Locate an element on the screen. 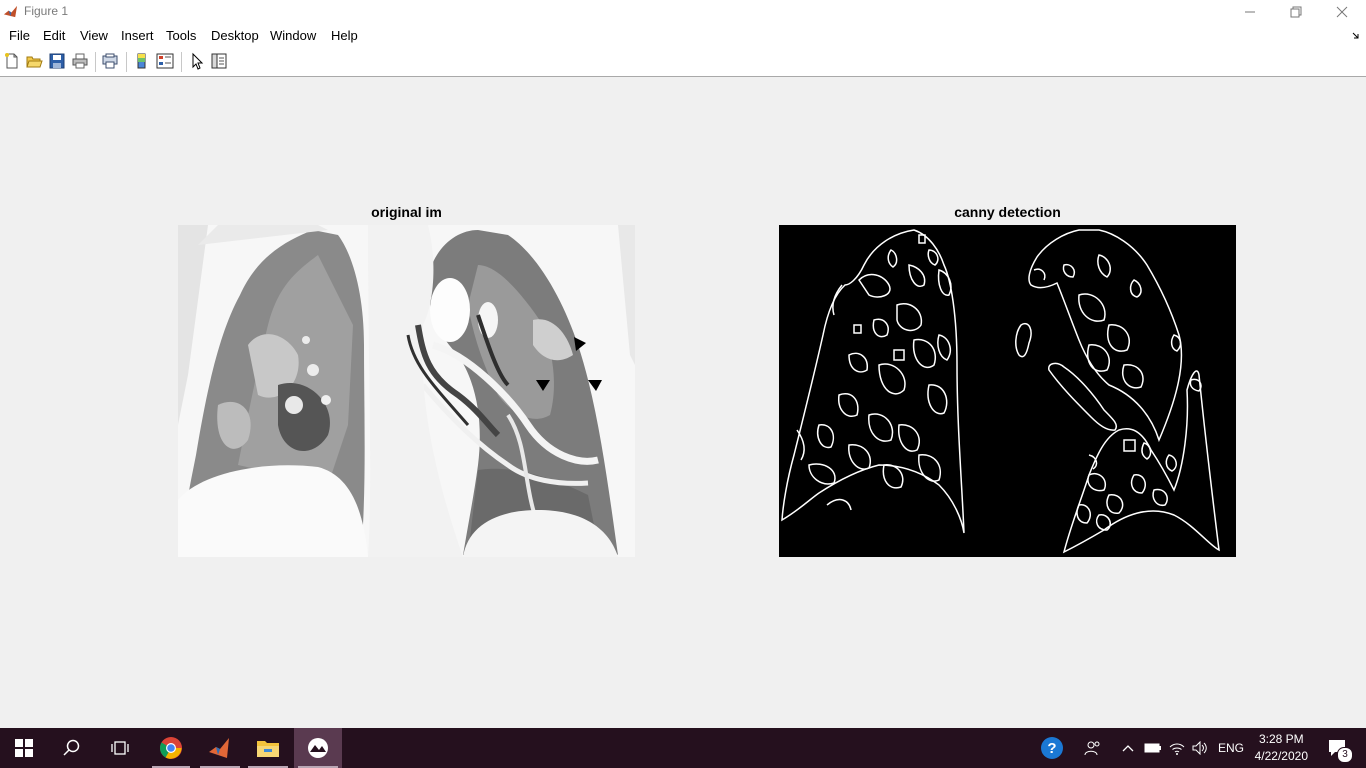 This screenshot has height=768, width=1366. chevron-up-icon is located at coordinates (1128, 748).